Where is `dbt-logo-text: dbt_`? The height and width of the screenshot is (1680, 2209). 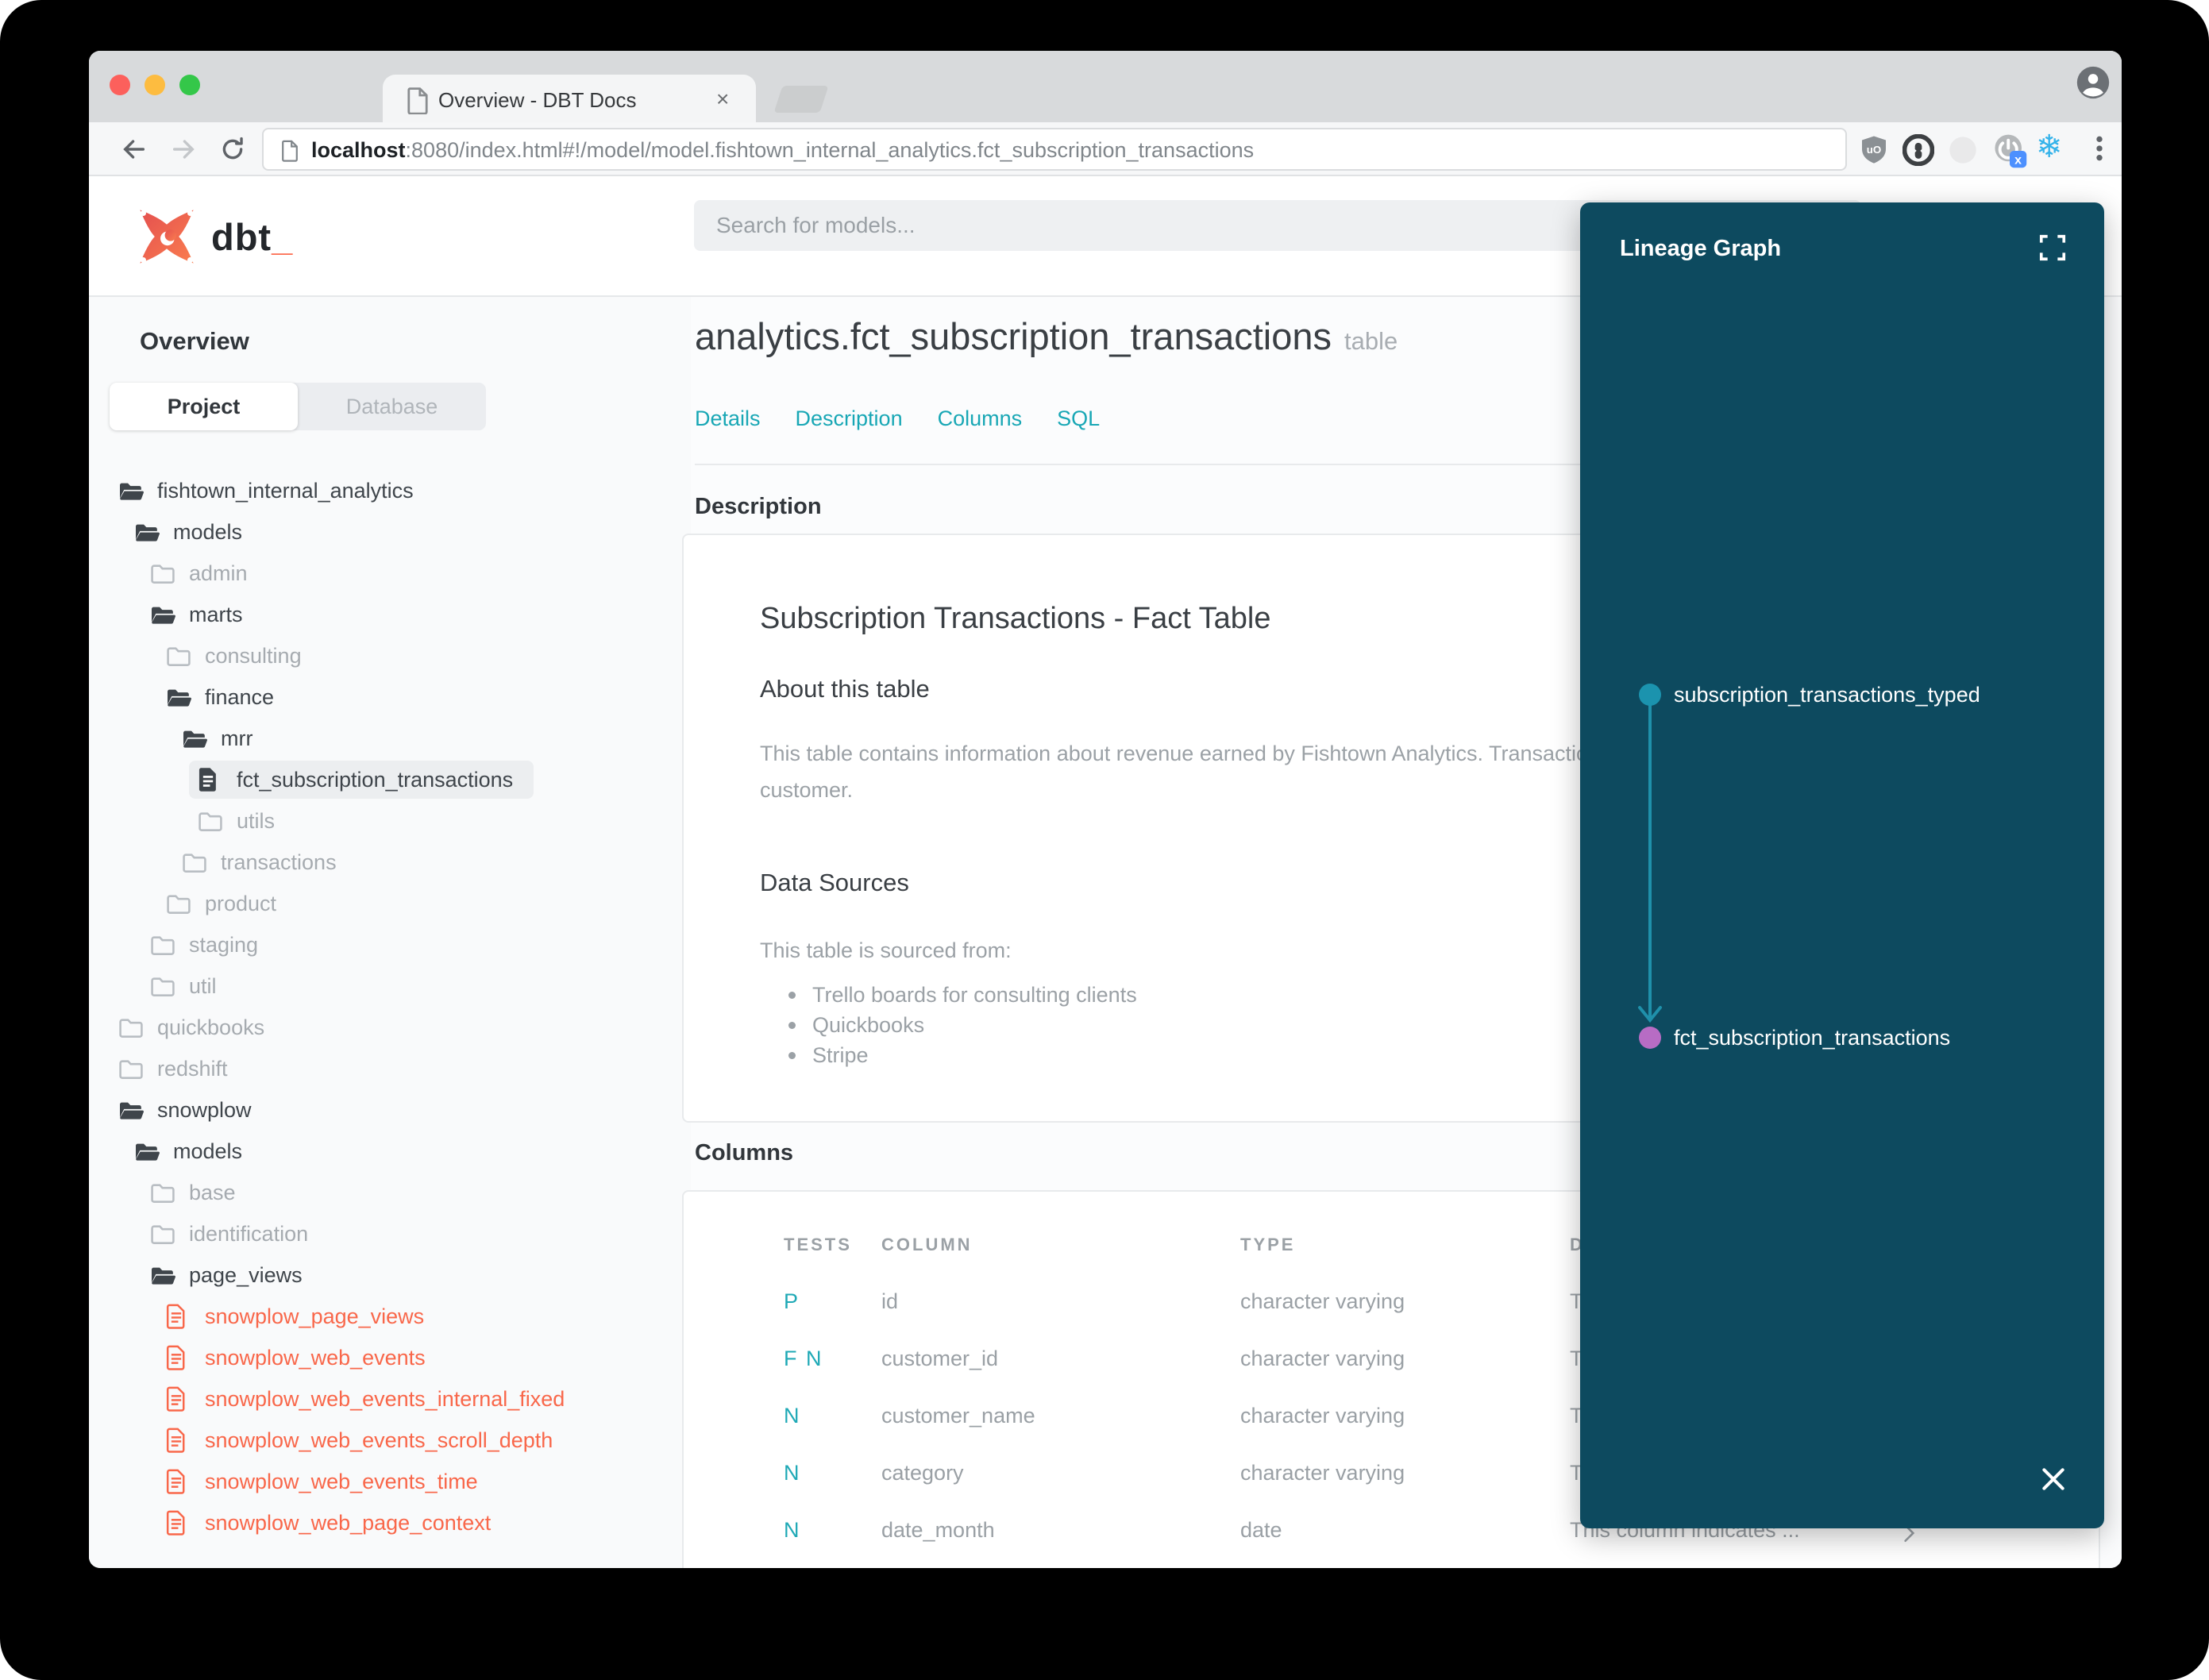 dbt-logo-text: dbt_ is located at coordinates (252, 236).